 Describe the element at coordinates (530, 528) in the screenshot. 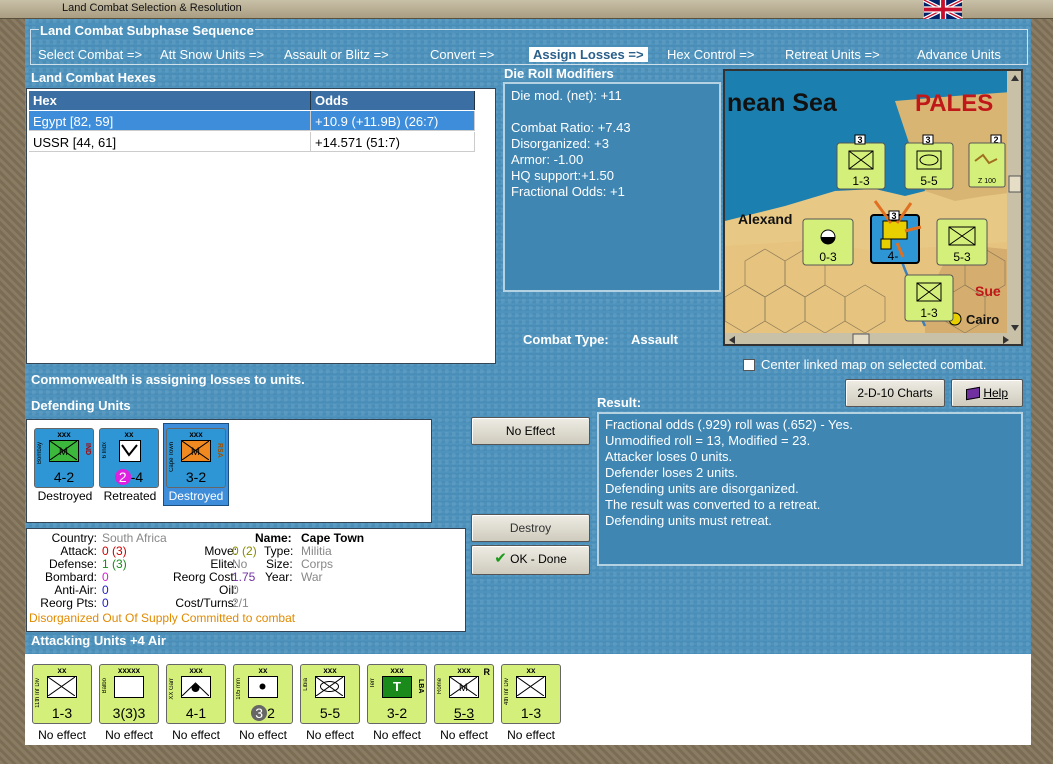

I see `destroy-button: Destroy` at that location.